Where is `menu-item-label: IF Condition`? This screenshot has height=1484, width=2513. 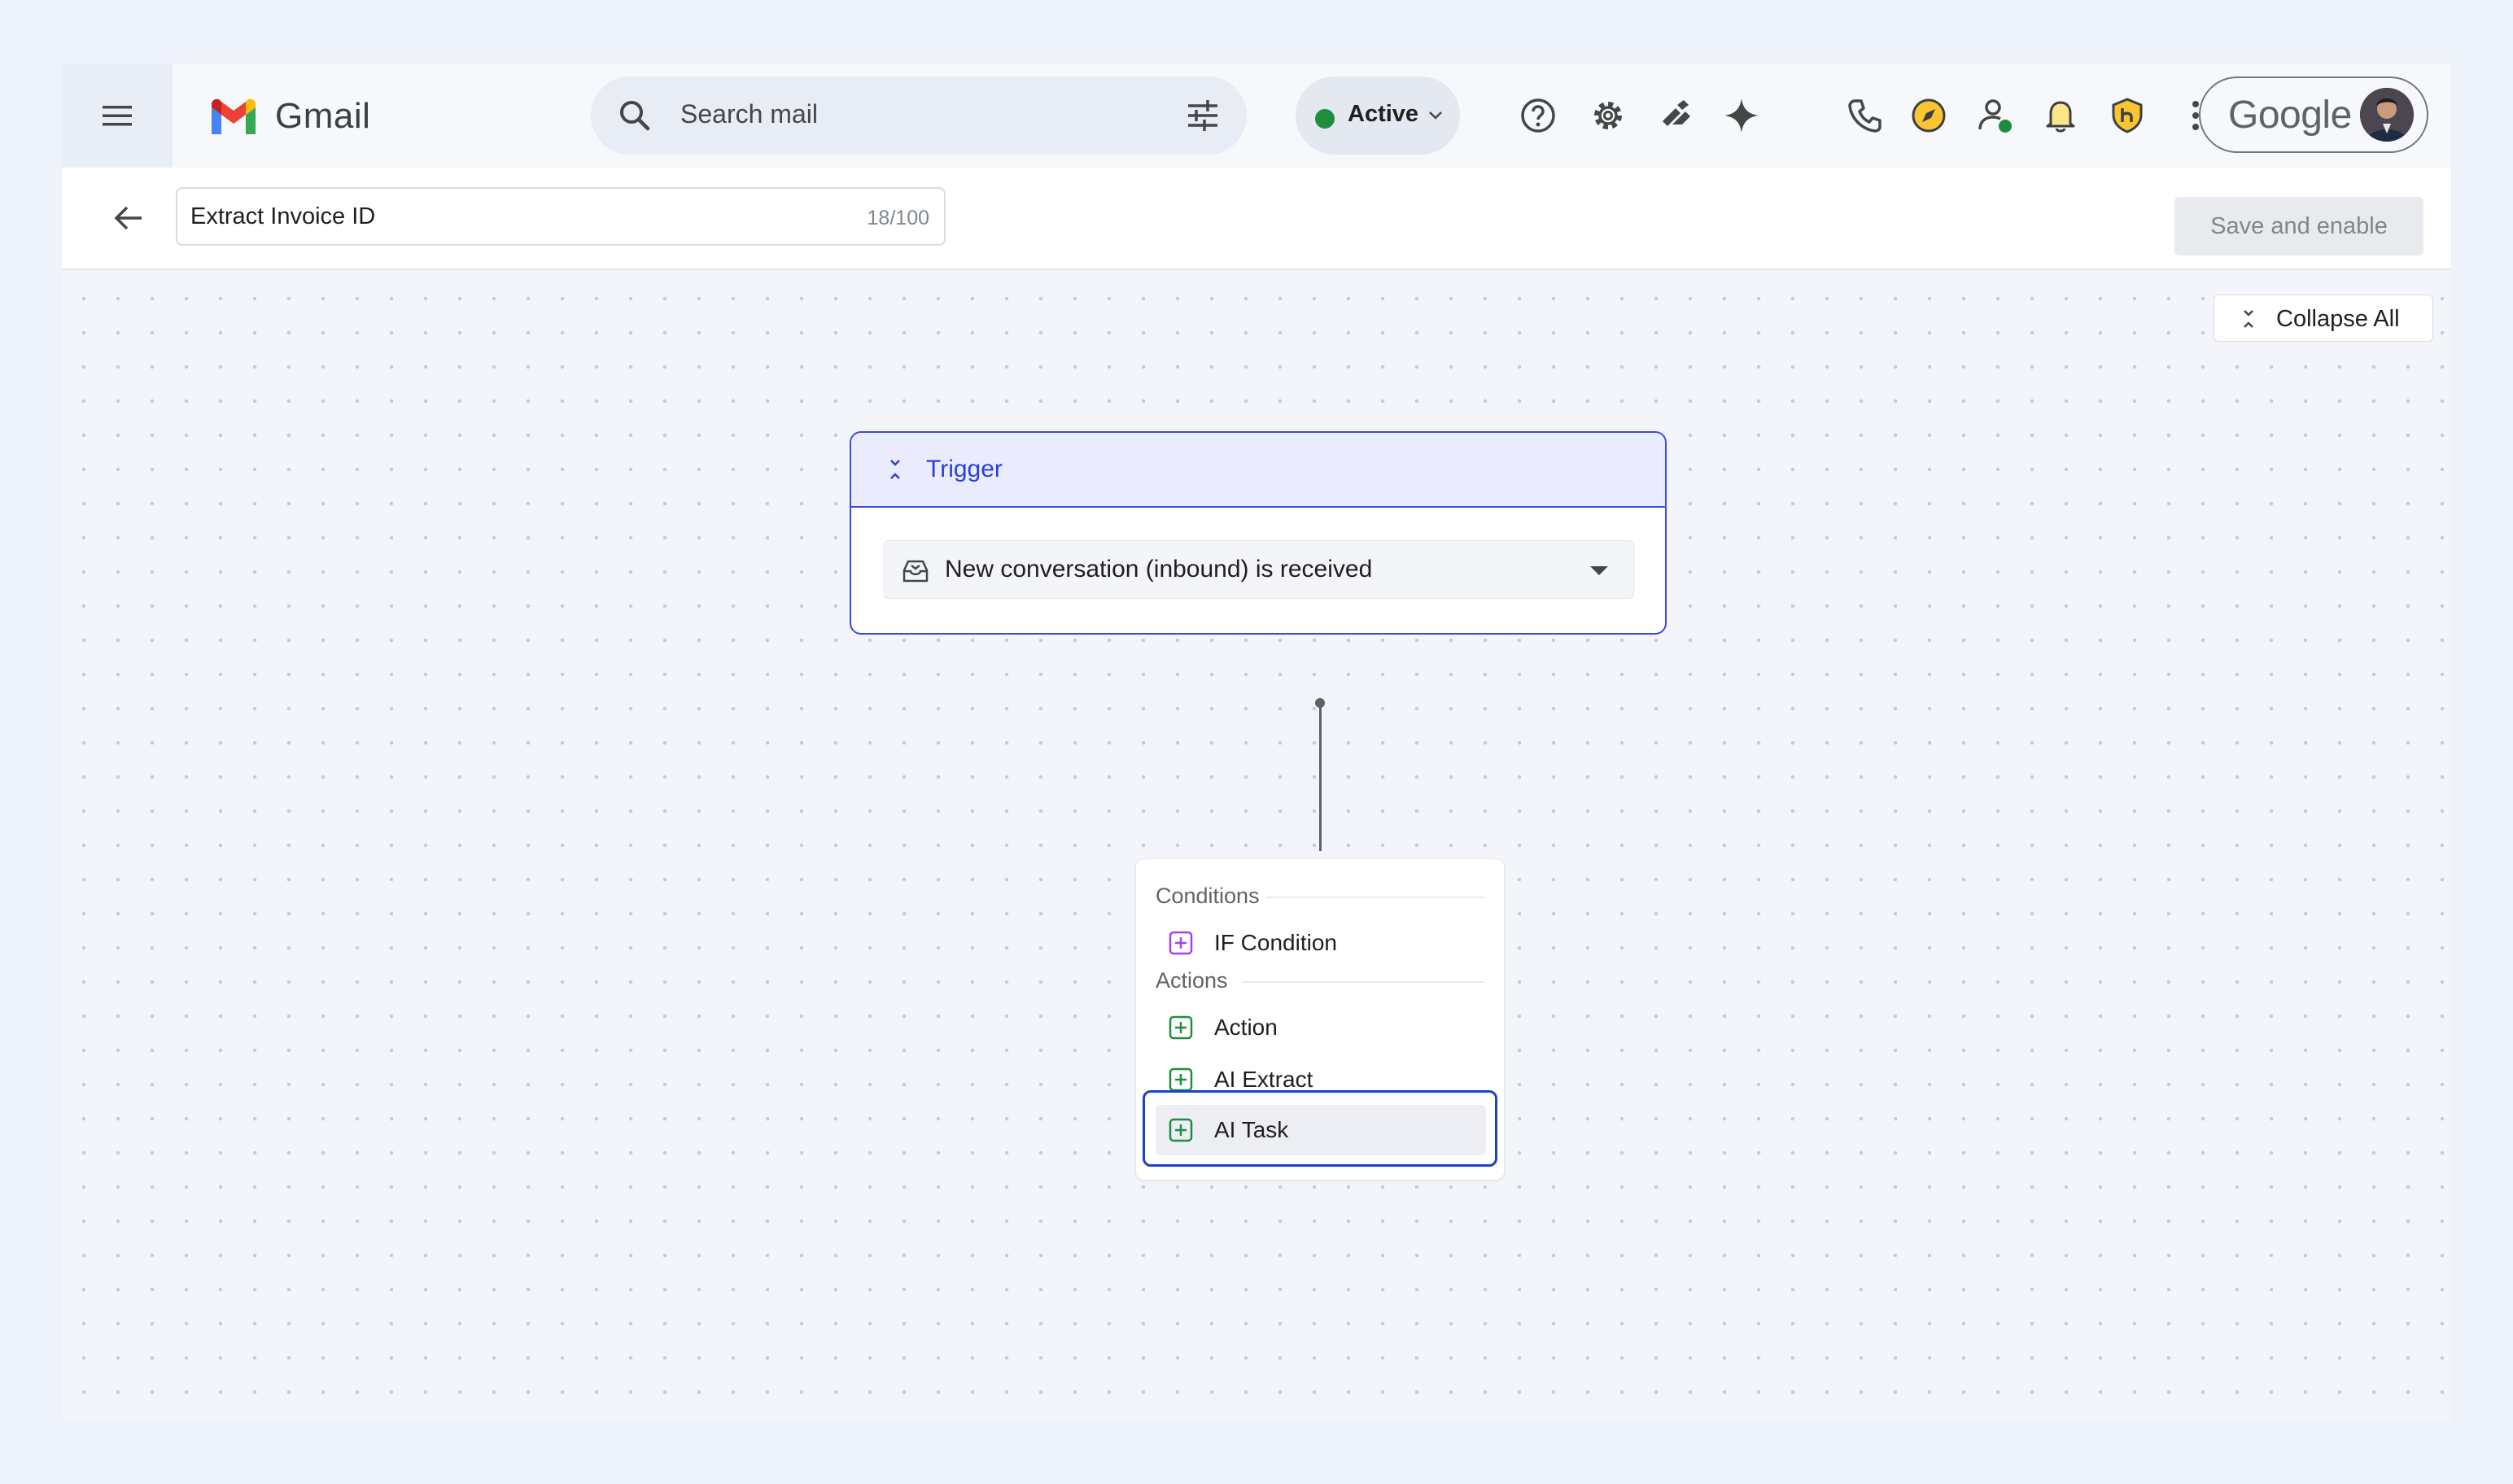
menu-item-label: IF Condition is located at coordinates (1275, 943).